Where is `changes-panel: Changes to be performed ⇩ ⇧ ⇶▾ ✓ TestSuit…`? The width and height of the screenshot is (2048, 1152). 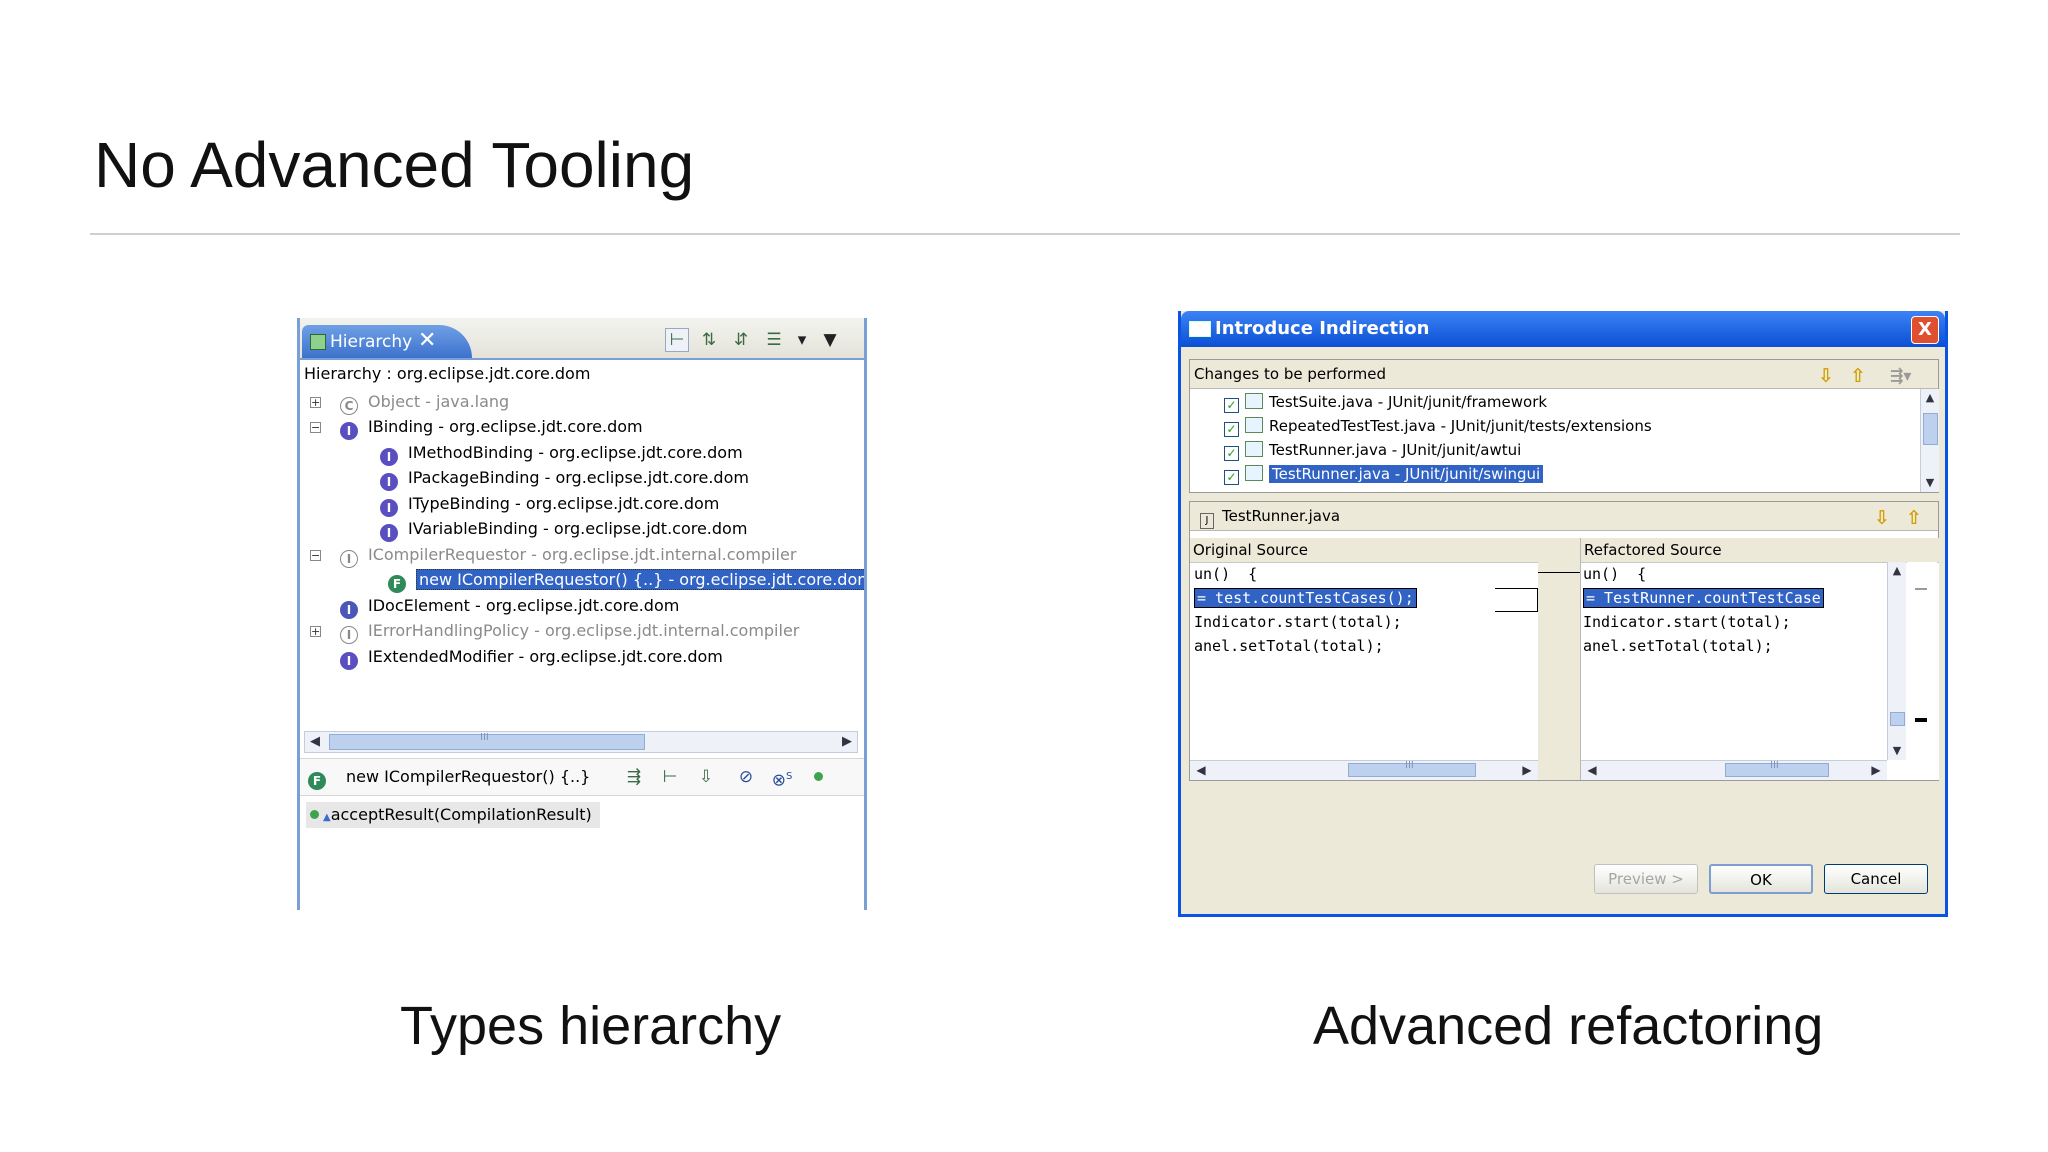 changes-panel: Changes to be performed ⇩ ⇧ ⇶▾ ✓ TestSuit… is located at coordinates (1564, 426).